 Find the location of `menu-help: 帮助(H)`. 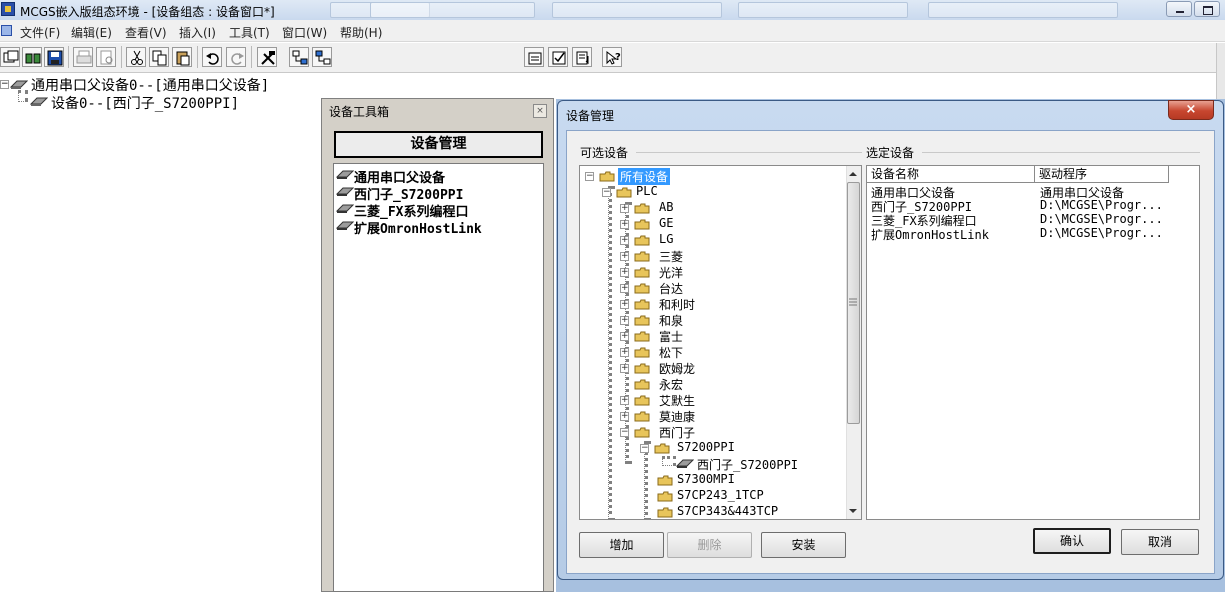

menu-help: 帮助(H) is located at coordinates (361, 32).